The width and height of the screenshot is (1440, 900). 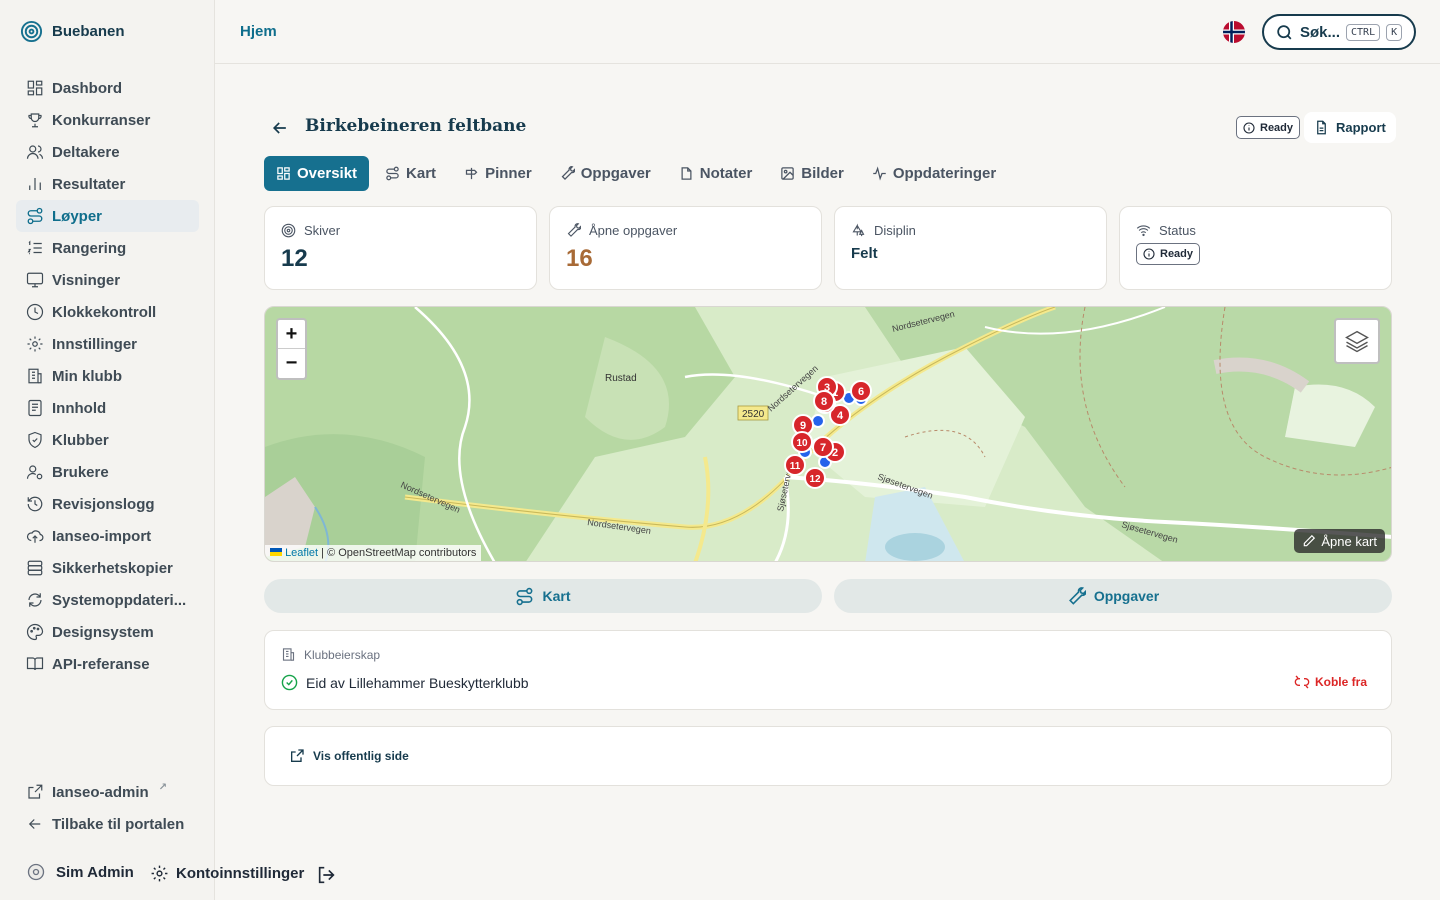 What do you see at coordinates (107, 120) in the screenshot?
I see `sidebar-item-konkurranser: Konkurranser` at bounding box center [107, 120].